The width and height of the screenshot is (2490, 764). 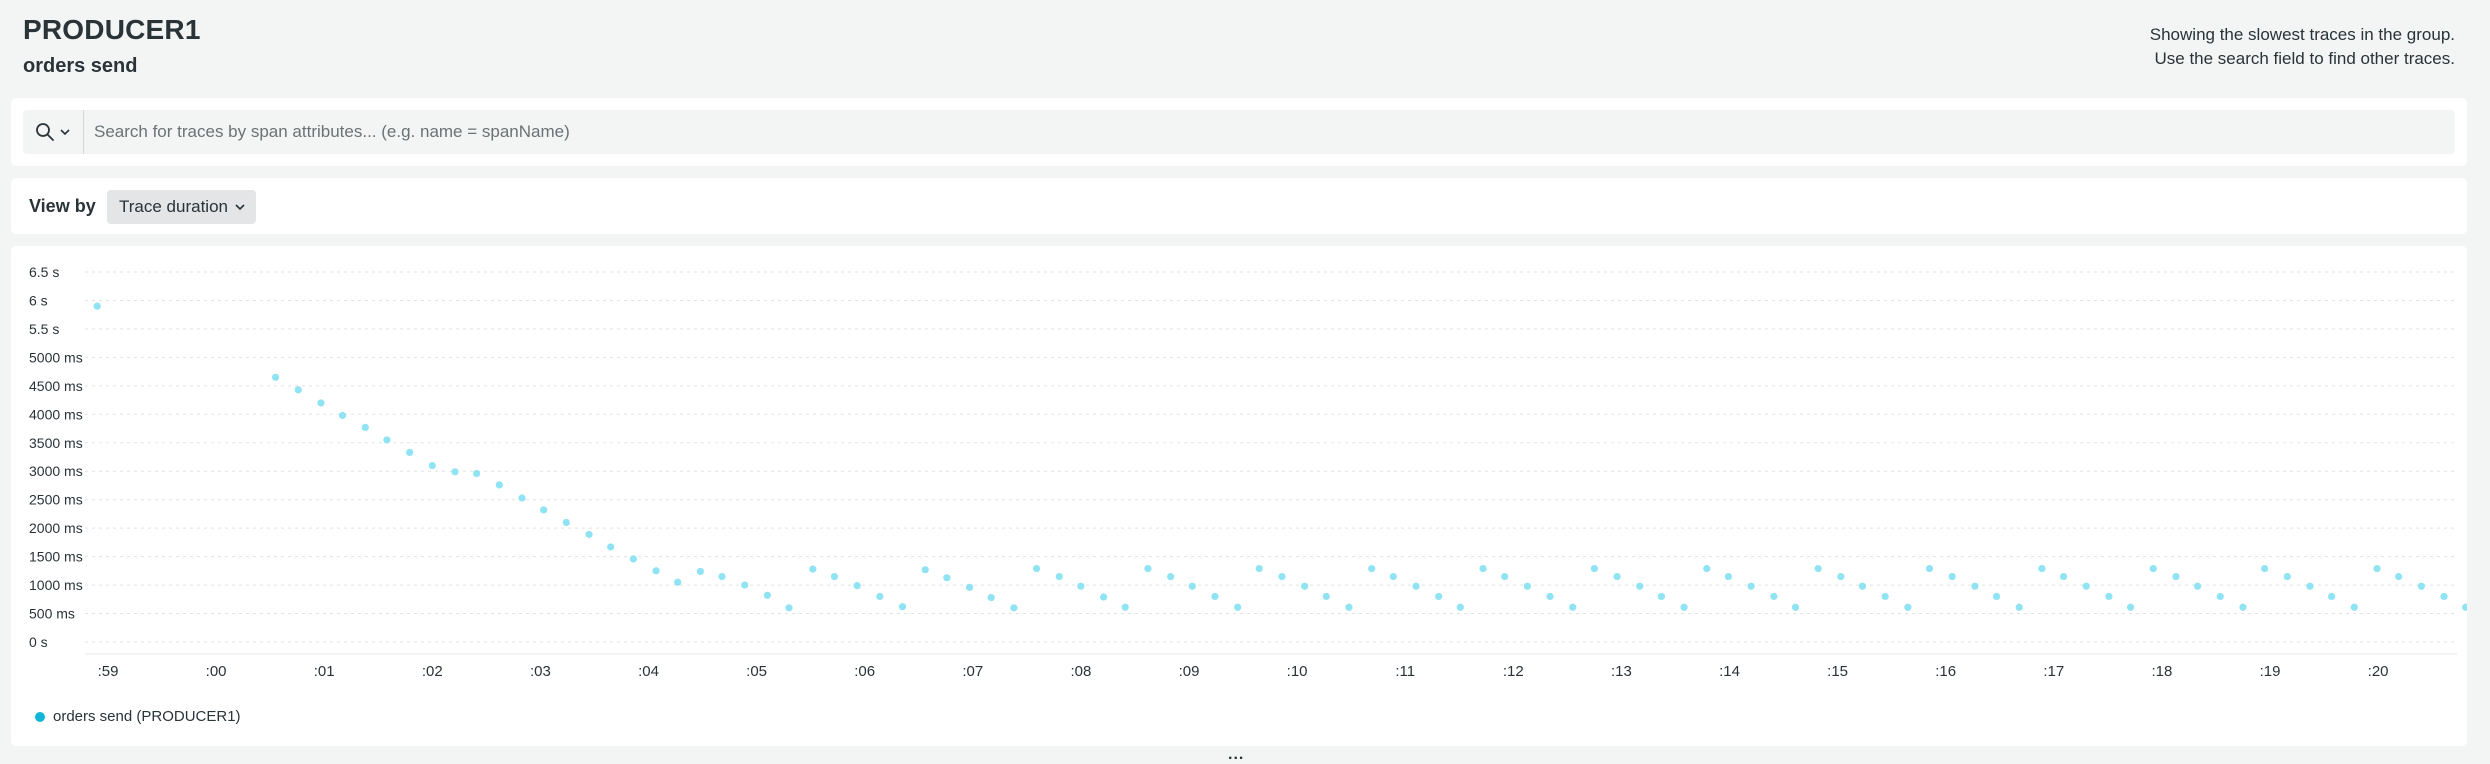 I want to click on view-by-dropdown: Trace duration, so click(x=181, y=207).